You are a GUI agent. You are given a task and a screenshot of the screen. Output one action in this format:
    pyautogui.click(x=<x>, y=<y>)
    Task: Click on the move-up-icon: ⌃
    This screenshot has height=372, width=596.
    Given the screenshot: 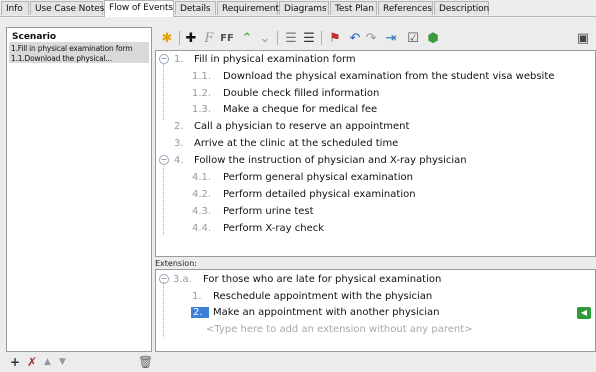 What is the action you would take?
    pyautogui.click(x=247, y=38)
    